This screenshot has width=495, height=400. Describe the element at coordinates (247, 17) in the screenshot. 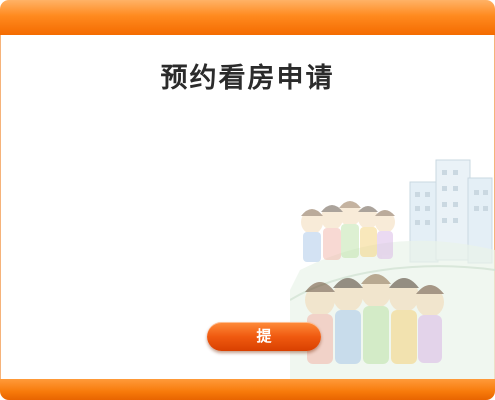

I see `header-bar` at that location.